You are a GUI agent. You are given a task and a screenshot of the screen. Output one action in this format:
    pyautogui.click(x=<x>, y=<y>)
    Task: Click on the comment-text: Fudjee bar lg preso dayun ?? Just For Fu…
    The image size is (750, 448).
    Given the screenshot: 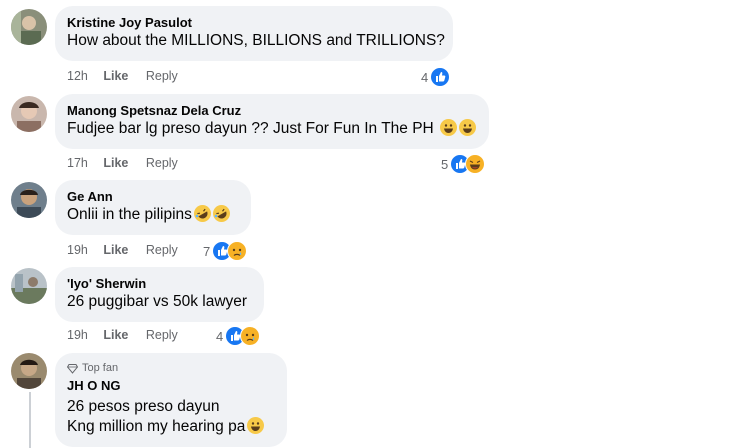 What is the action you would take?
    pyautogui.click(x=272, y=129)
    